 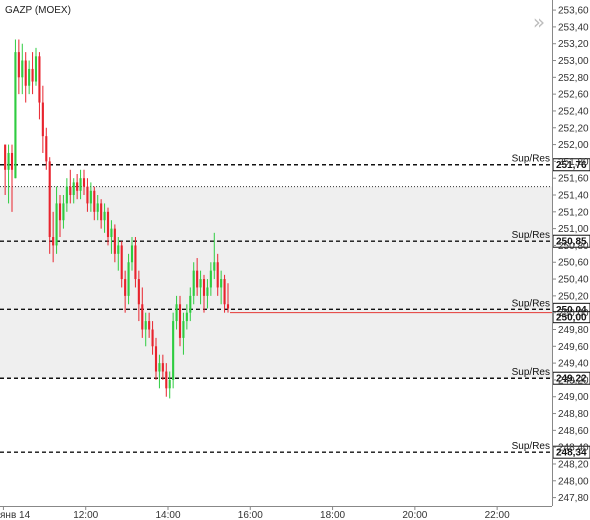 What do you see at coordinates (573, 296) in the screenshot?
I see `y-tick-label: 250,20` at bounding box center [573, 296].